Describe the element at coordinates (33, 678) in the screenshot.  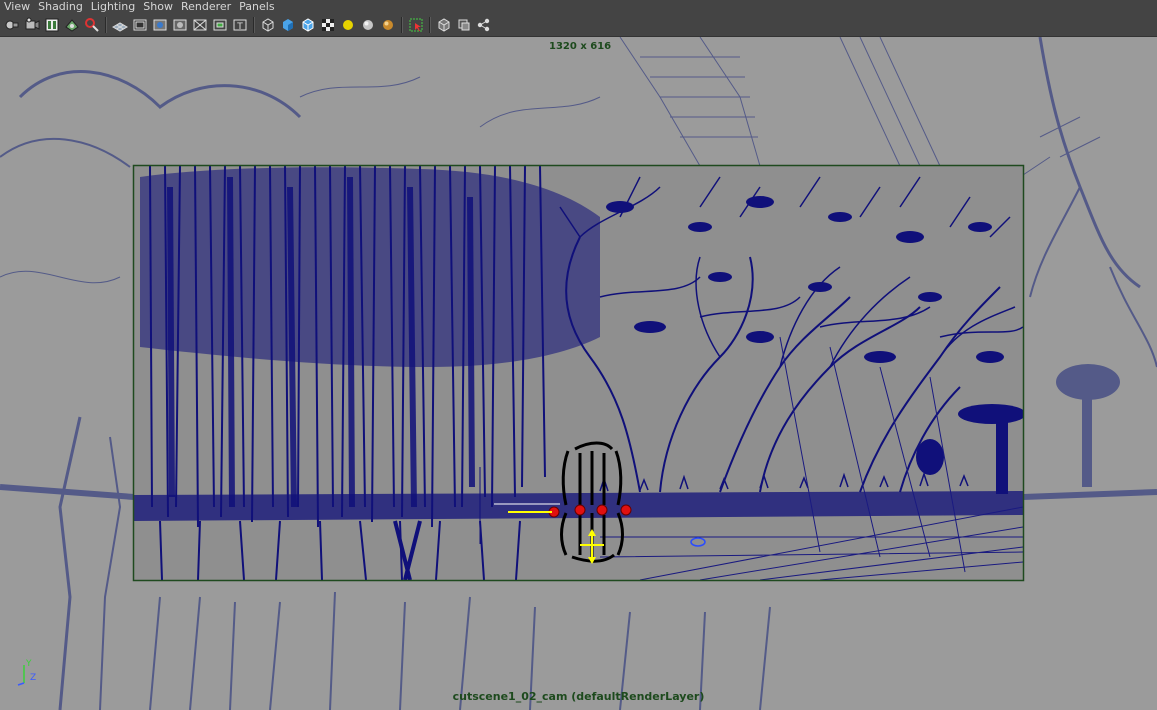
I see `axis-z-label: Z` at that location.